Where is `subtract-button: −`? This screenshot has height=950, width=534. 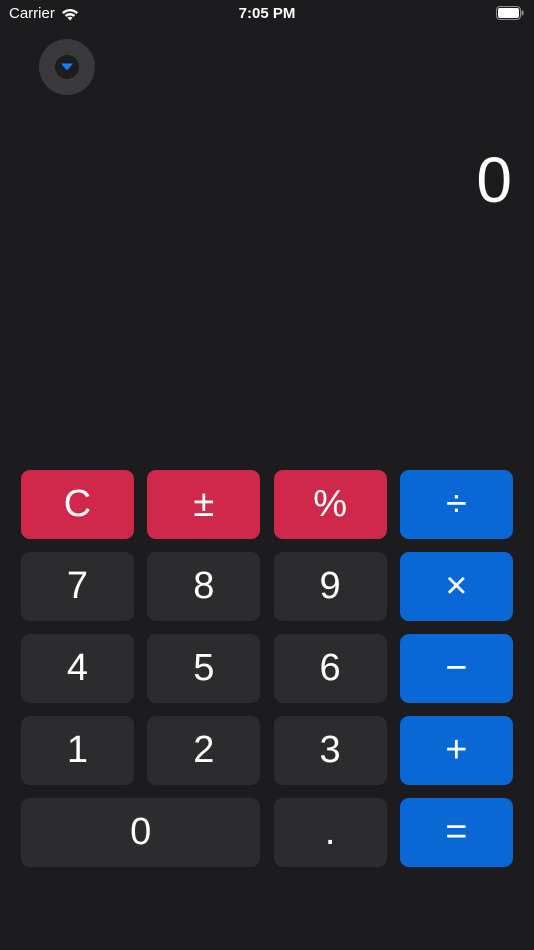 subtract-button: − is located at coordinates (456, 668).